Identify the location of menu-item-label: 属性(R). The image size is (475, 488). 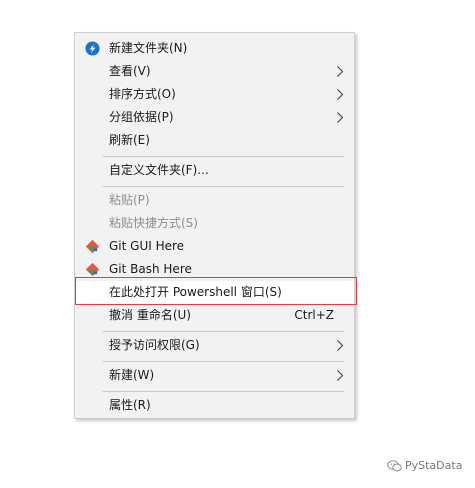
(130, 405).